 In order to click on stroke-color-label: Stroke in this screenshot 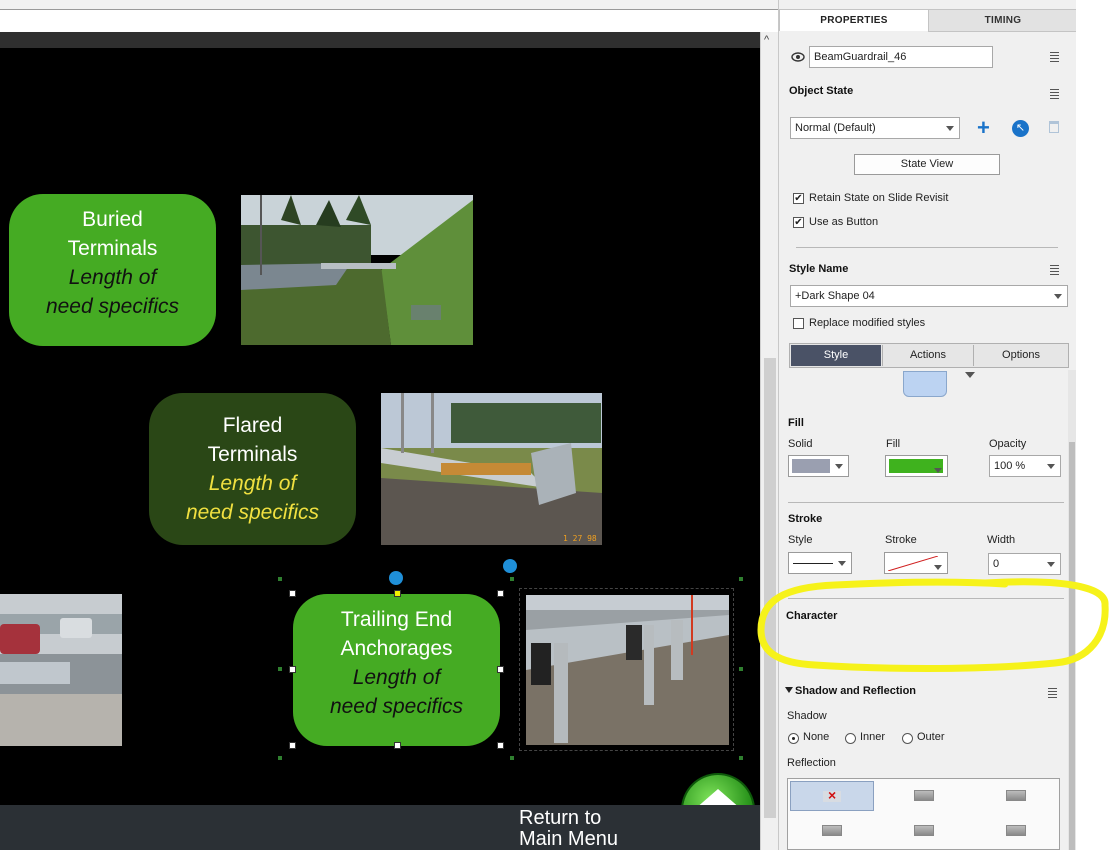, I will do `click(901, 540)`.